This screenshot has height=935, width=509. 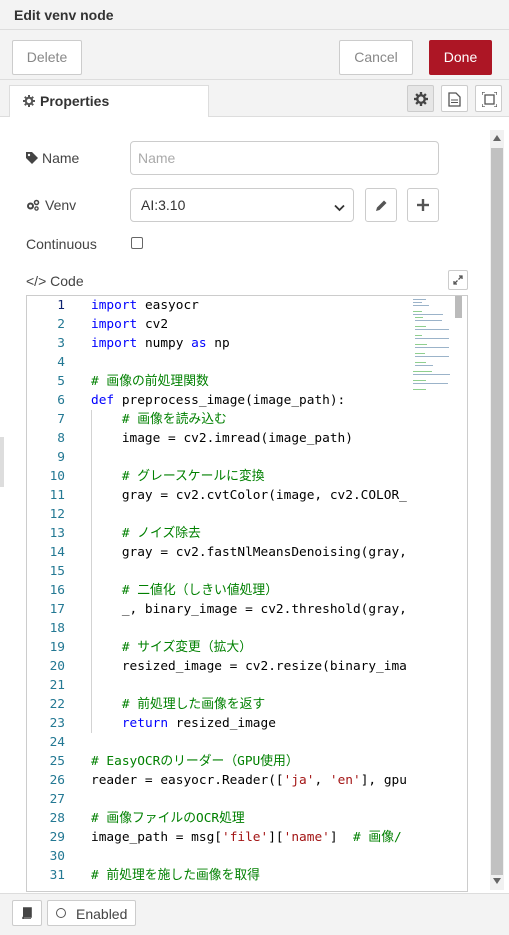 What do you see at coordinates (57, 818) in the screenshot?
I see `line-number: 28` at bounding box center [57, 818].